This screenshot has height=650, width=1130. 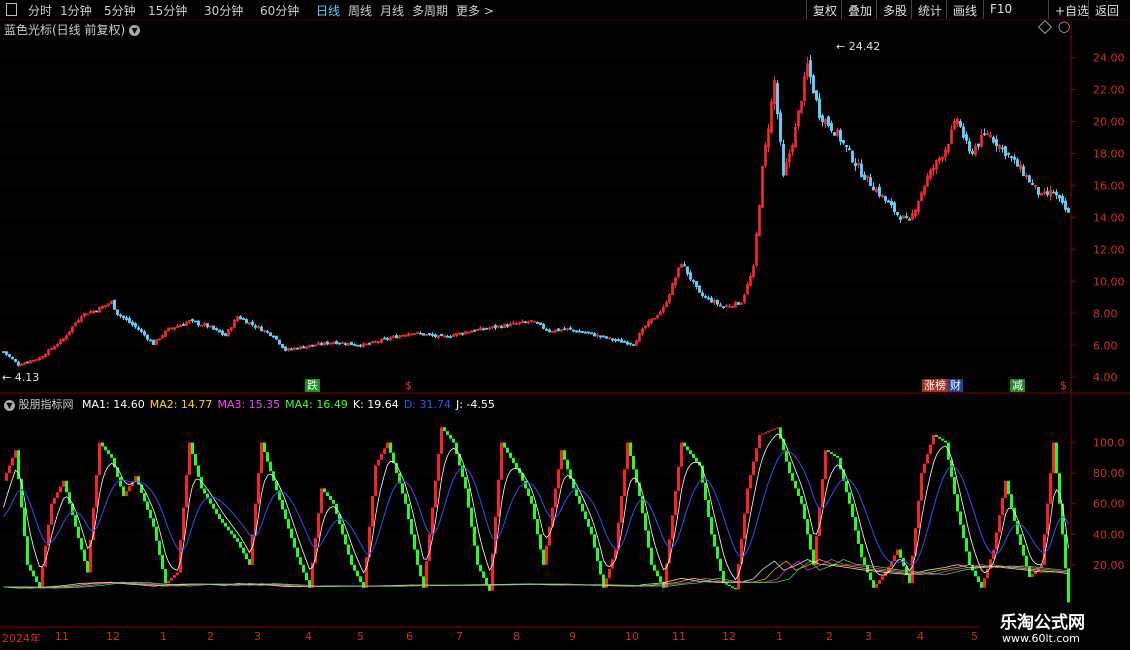 What do you see at coordinates (1055, 627) in the screenshot?
I see `watermark: 乐淘公式网 www.60lt.com` at bounding box center [1055, 627].